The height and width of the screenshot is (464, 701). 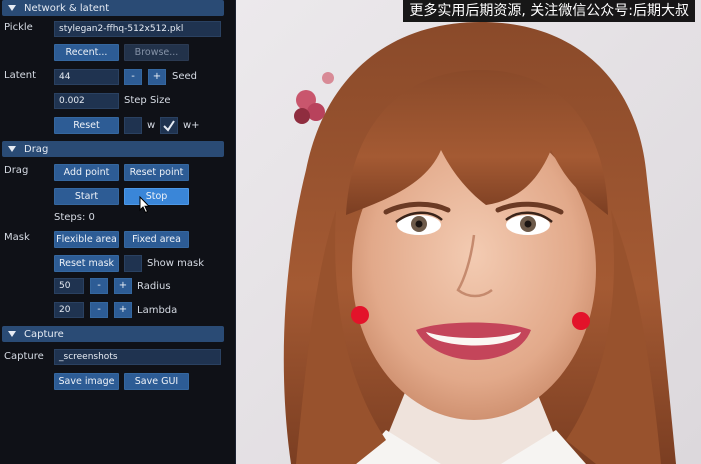 What do you see at coordinates (581, 321) in the screenshot?
I see `drag-handle-point-right` at bounding box center [581, 321].